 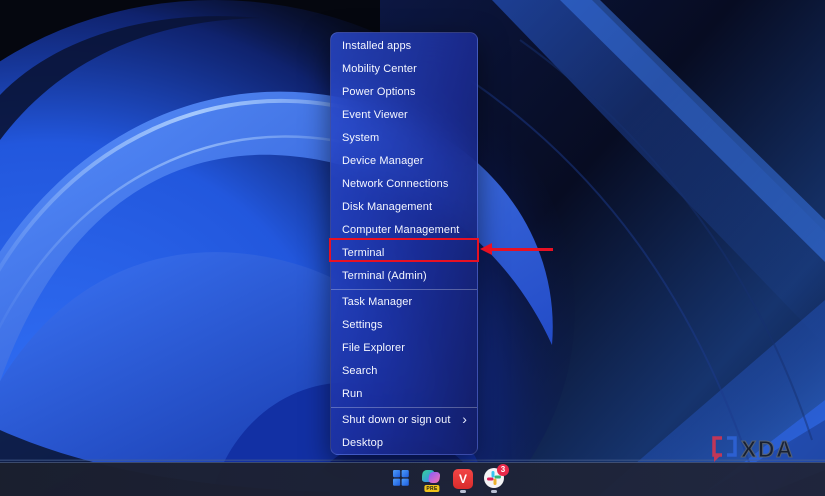 I want to click on menu-item-shut-down-or-sign-out: Shut down or sign out ›, so click(x=404, y=420).